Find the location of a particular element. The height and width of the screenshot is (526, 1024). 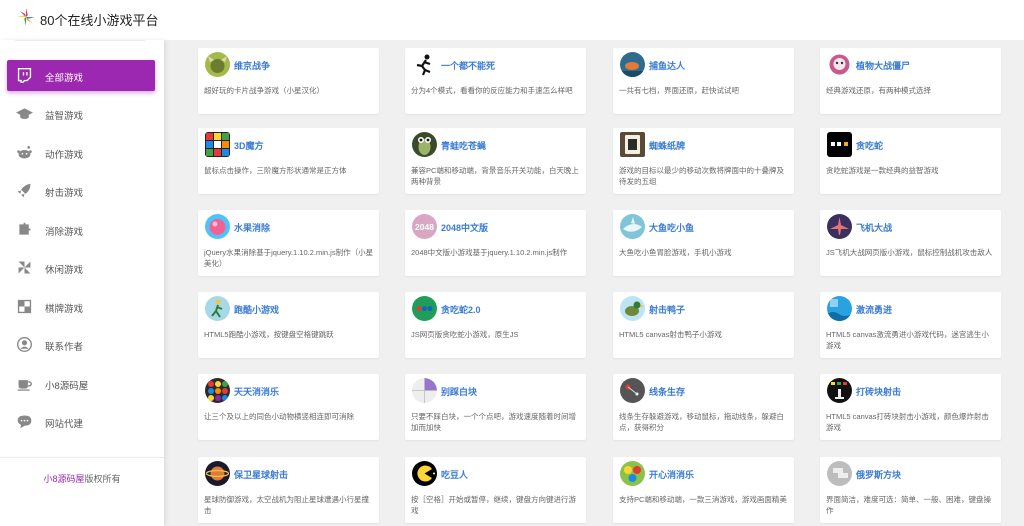

puzzle-icon is located at coordinates (25, 228).